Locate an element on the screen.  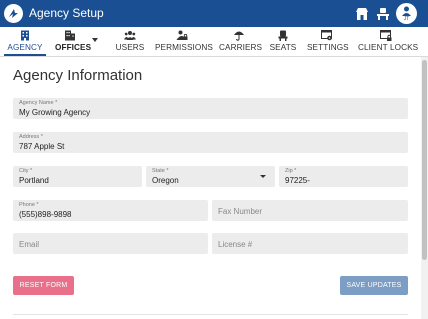
tab-label: CARRIERS is located at coordinates (241, 47).